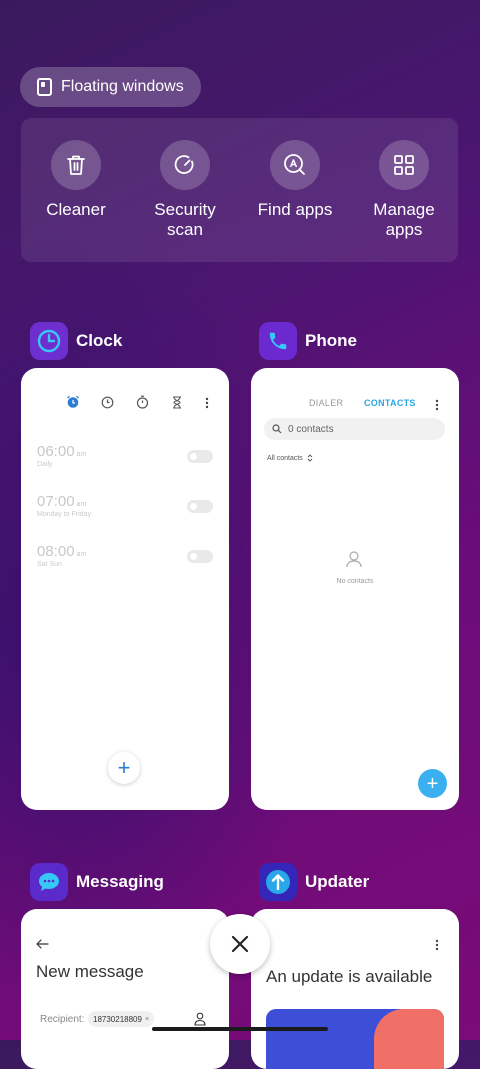 This screenshot has width=480, height=1069. What do you see at coordinates (326, 403) in the screenshot?
I see `tab-dialer: DIALER` at bounding box center [326, 403].